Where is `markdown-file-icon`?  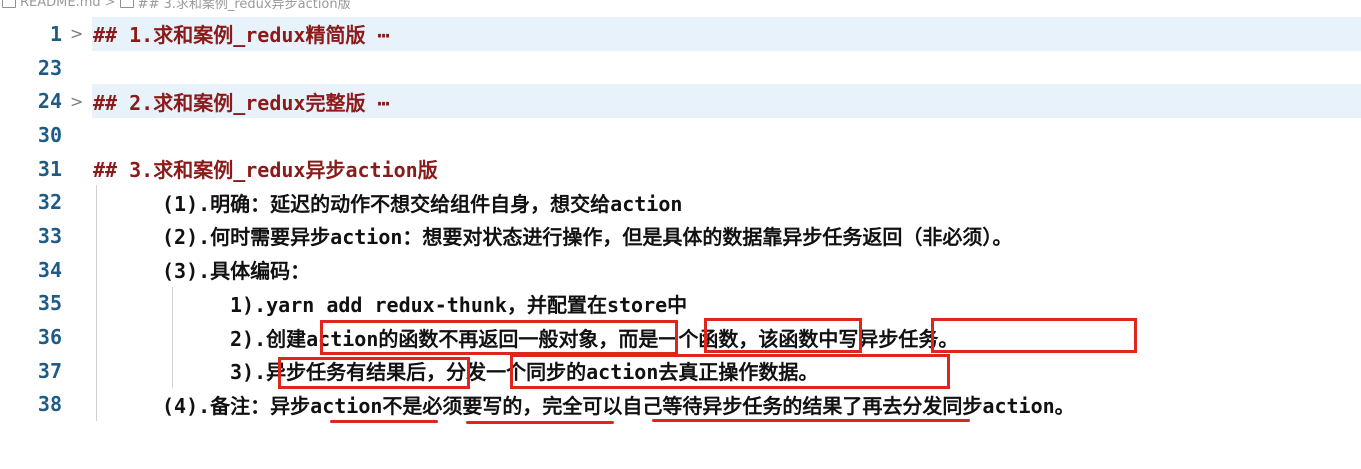 markdown-file-icon is located at coordinates (9, 4).